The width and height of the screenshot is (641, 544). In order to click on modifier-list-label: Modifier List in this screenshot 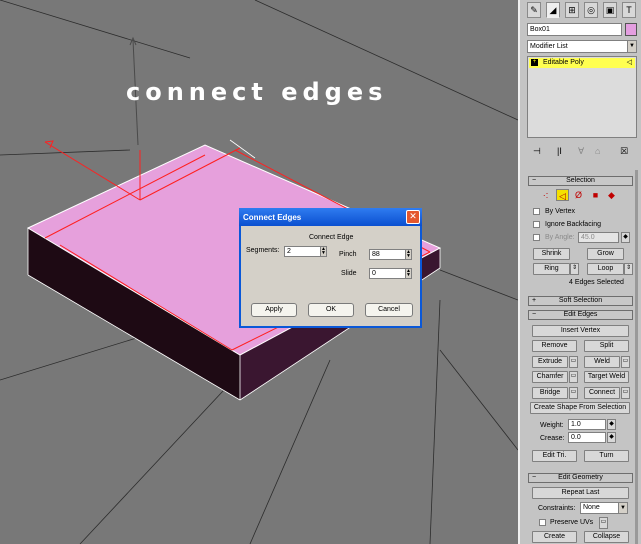, I will do `click(549, 46)`.